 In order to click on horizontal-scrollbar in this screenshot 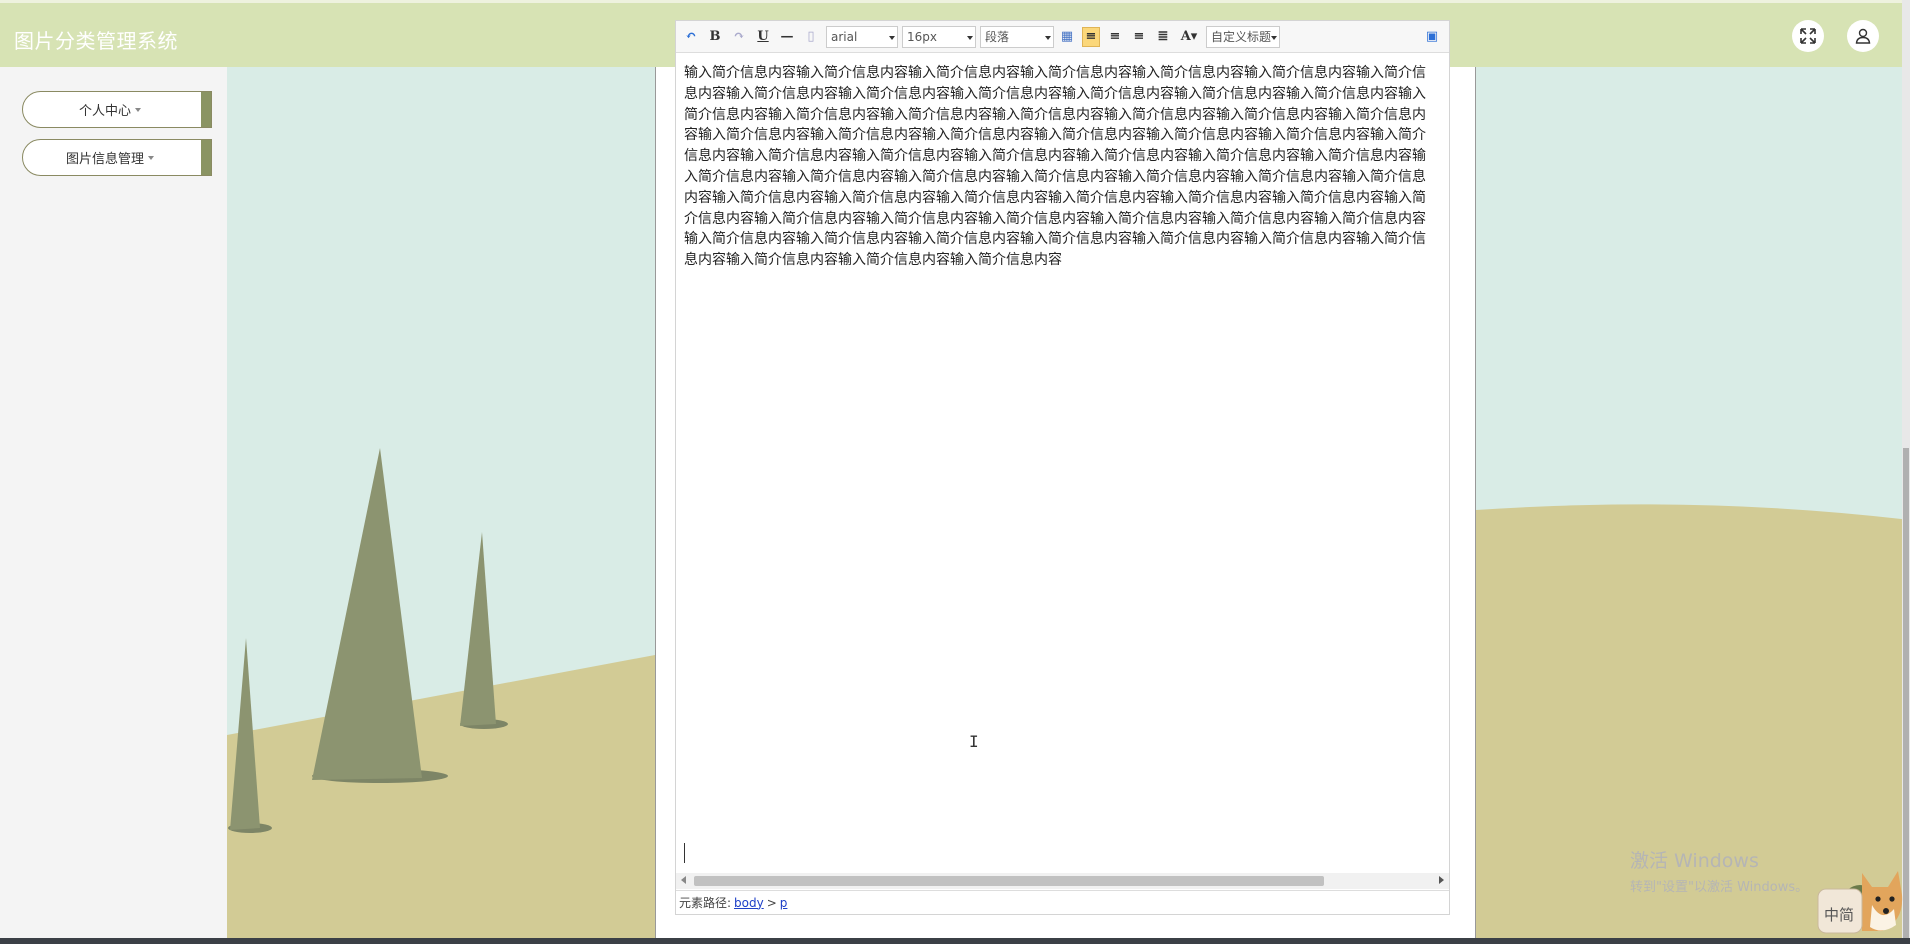, I will do `click(1062, 881)`.